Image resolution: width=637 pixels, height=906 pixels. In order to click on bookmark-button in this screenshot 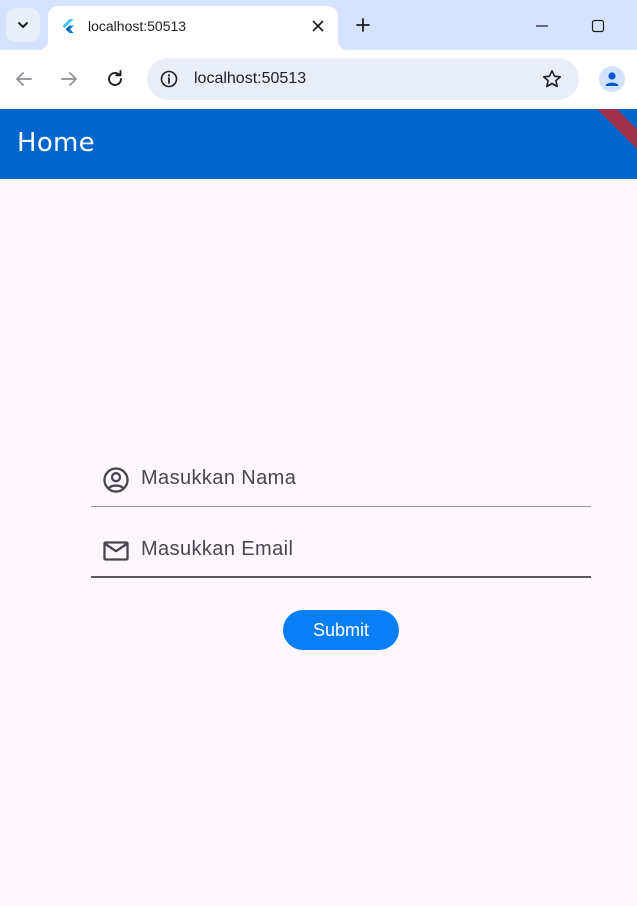, I will do `click(552, 79)`.